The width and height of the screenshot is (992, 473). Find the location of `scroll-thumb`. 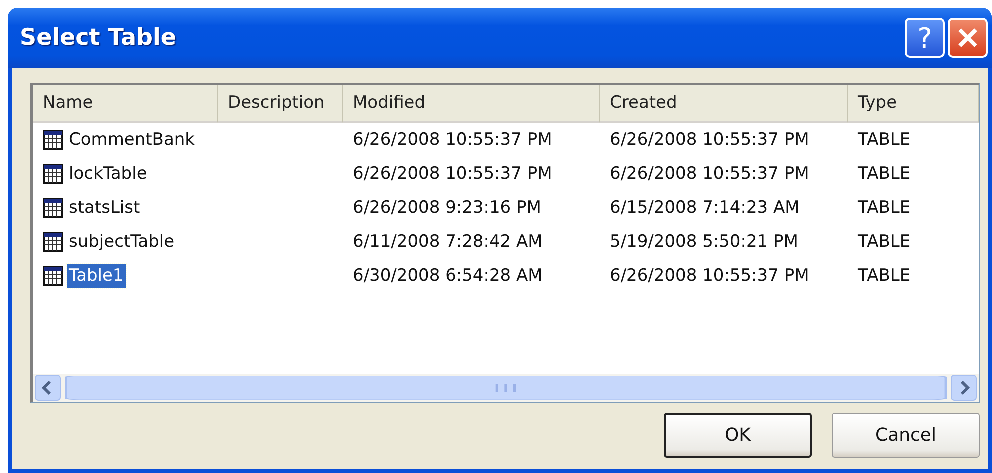

scroll-thumb is located at coordinates (506, 388).